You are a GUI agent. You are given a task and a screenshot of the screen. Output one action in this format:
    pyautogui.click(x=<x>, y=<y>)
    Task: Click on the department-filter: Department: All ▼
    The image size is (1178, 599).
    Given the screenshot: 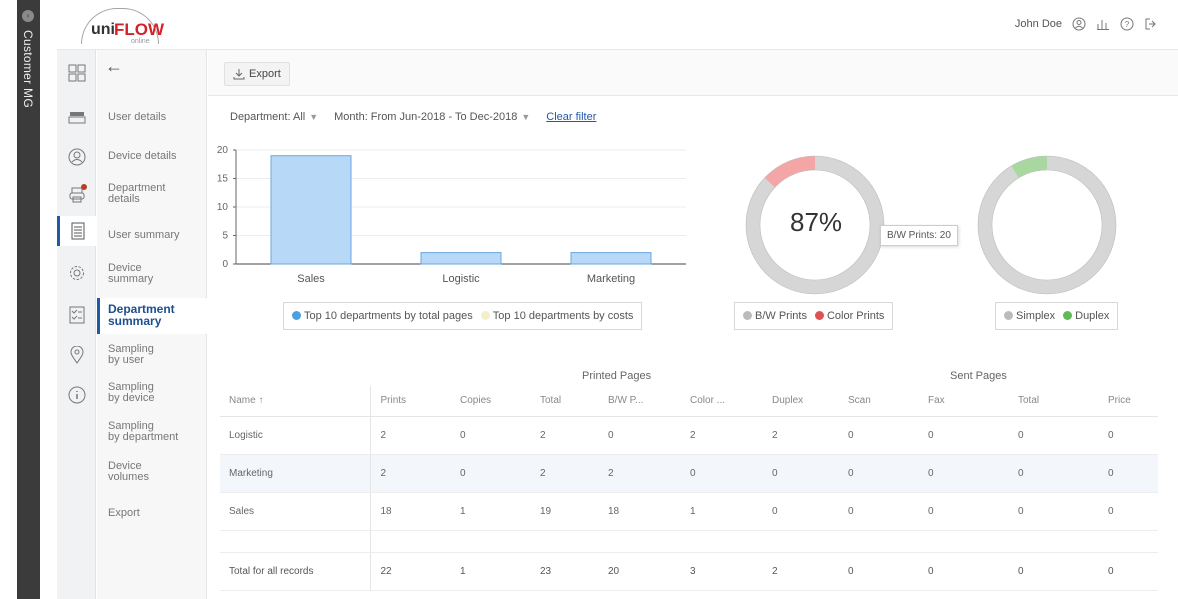 What is the action you would take?
    pyautogui.click(x=274, y=117)
    